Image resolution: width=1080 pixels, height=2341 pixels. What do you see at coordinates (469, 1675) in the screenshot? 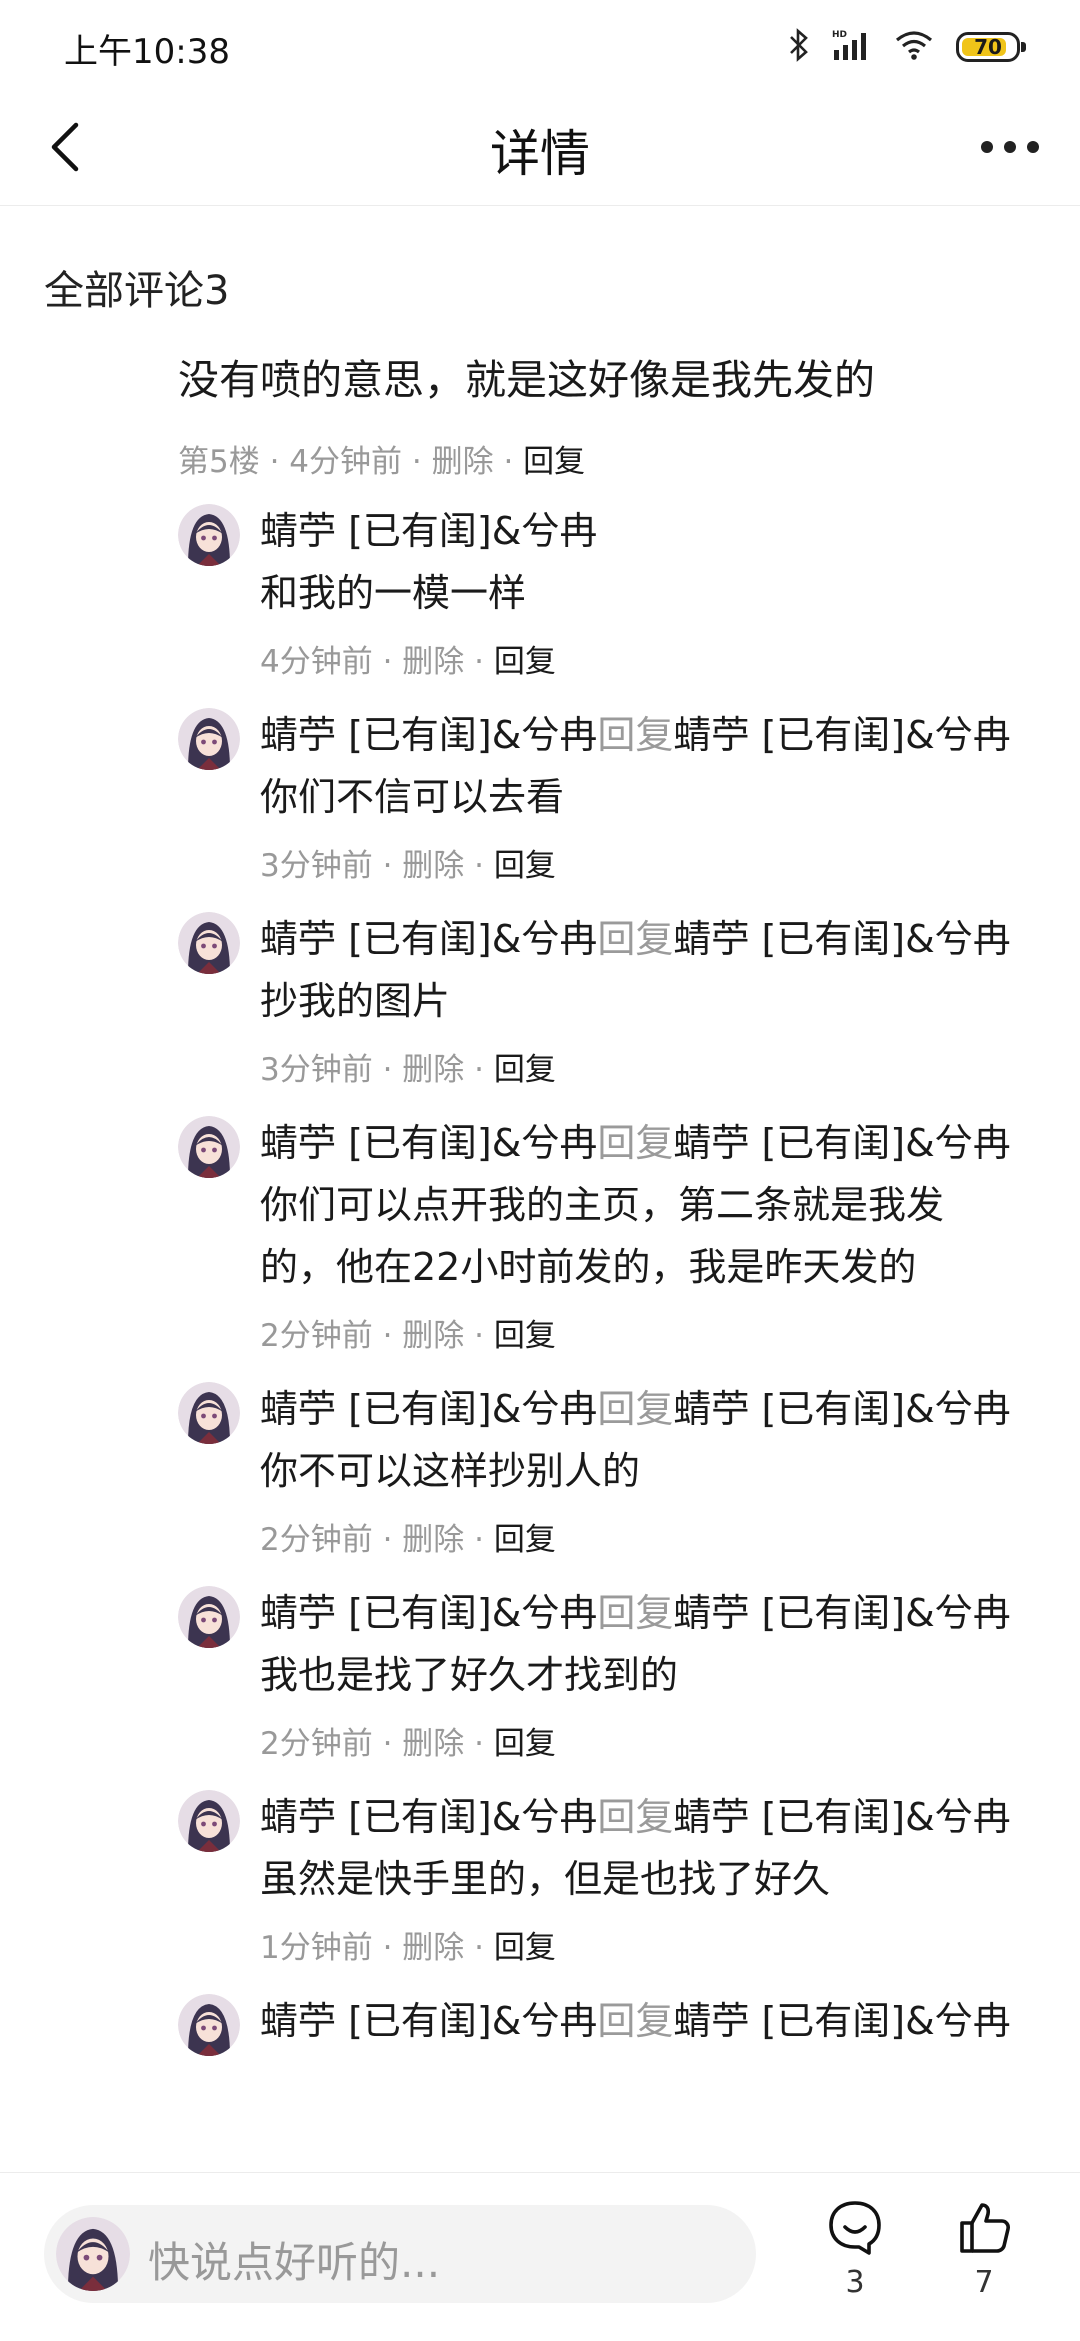
I see `reply-text: 我也是找了好久才找到的` at bounding box center [469, 1675].